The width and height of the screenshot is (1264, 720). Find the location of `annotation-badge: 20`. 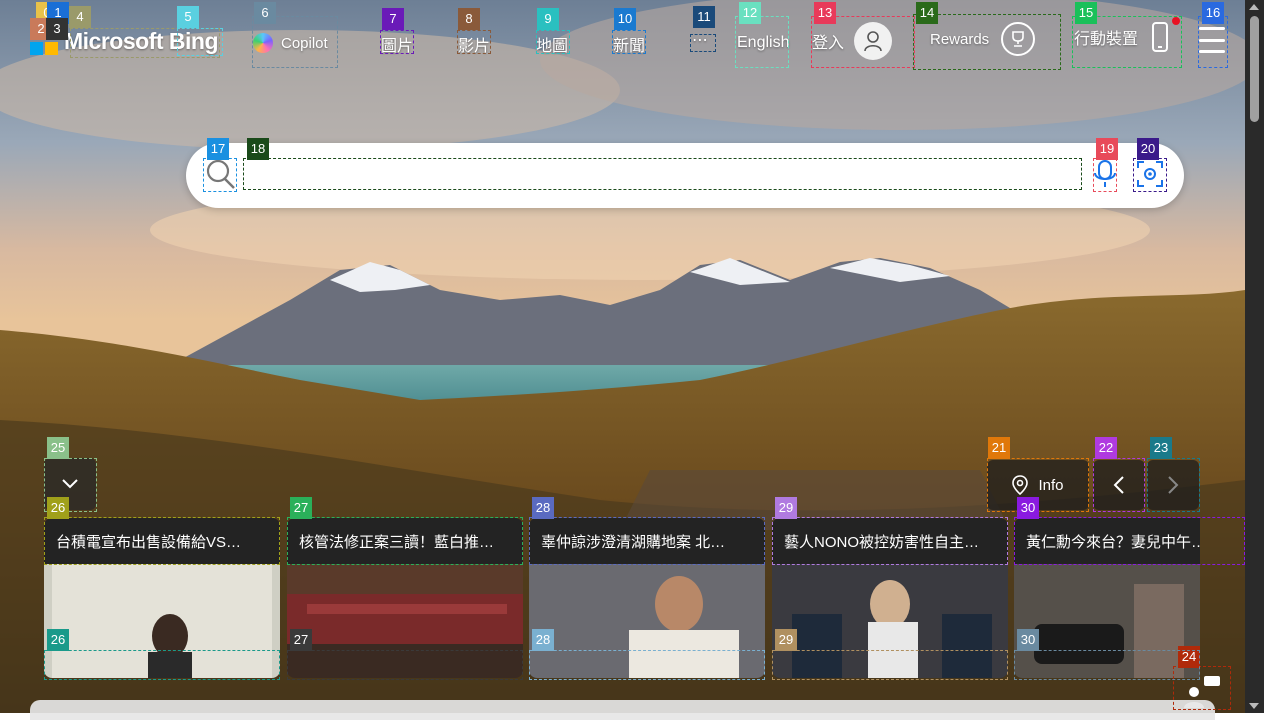

annotation-badge: 20 is located at coordinates (1148, 149).